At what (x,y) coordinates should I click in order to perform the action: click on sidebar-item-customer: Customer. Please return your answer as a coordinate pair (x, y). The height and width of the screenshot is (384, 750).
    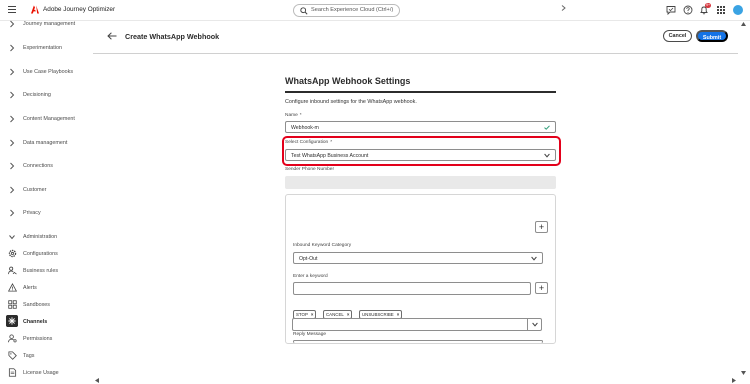
    Looking at the image, I should click on (46, 191).